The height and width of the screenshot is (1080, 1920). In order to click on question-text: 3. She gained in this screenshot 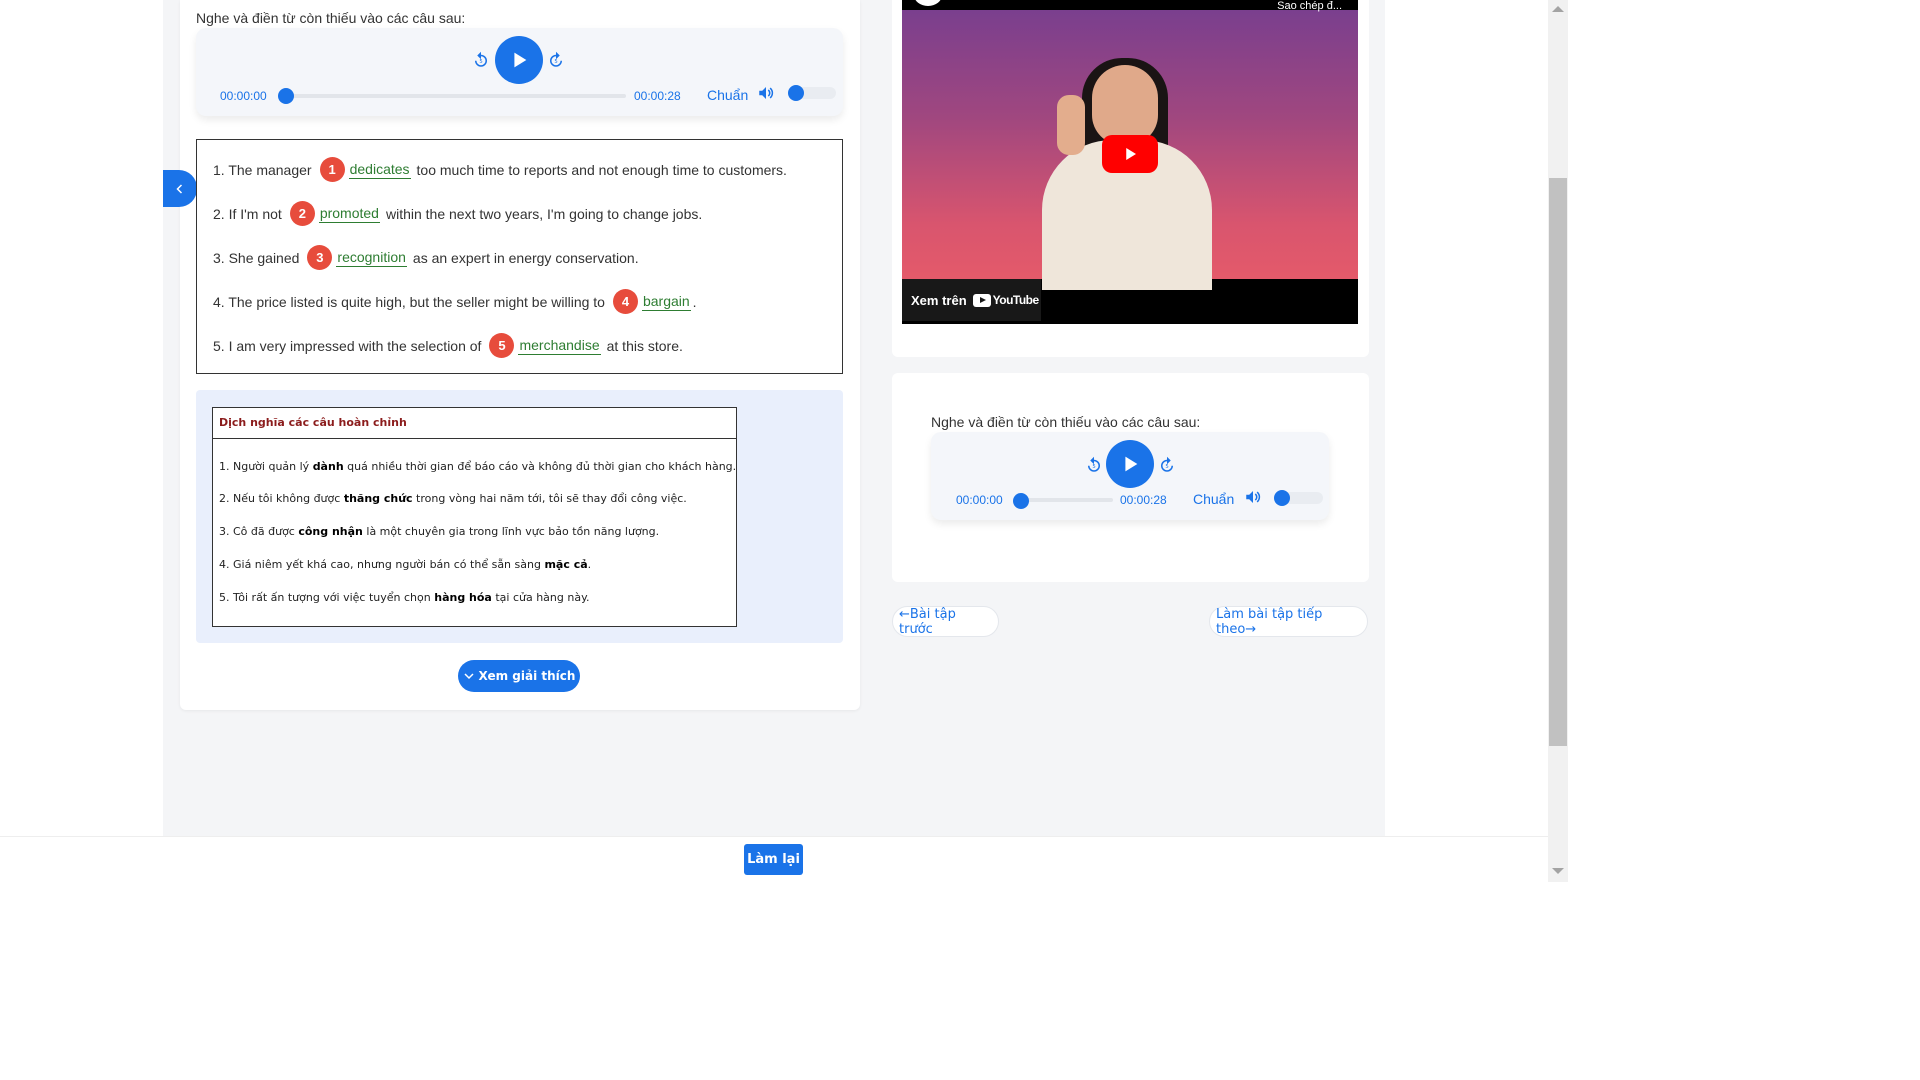, I will do `click(256, 257)`.